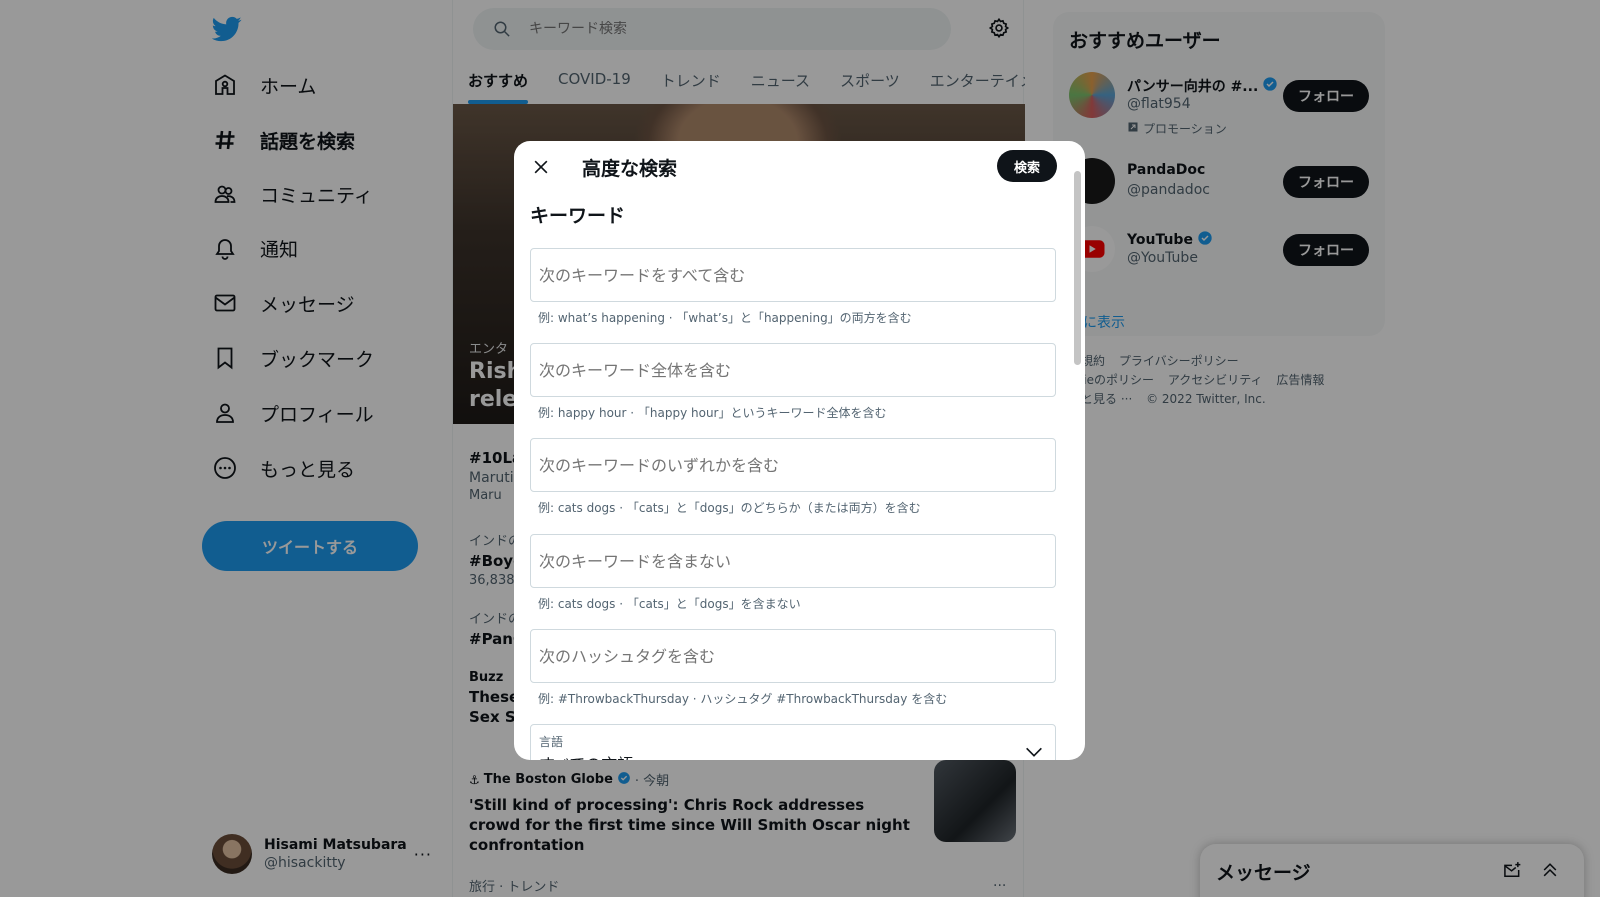  Describe the element at coordinates (789, 656) in the screenshot. I see `hashtags-input` at that location.